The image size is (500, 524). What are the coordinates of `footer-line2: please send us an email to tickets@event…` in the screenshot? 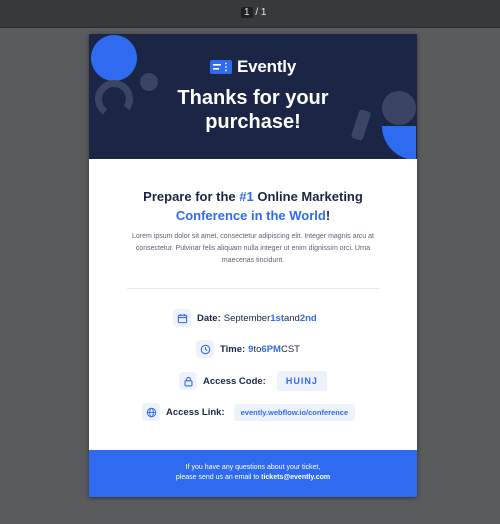 It's located at (253, 478).